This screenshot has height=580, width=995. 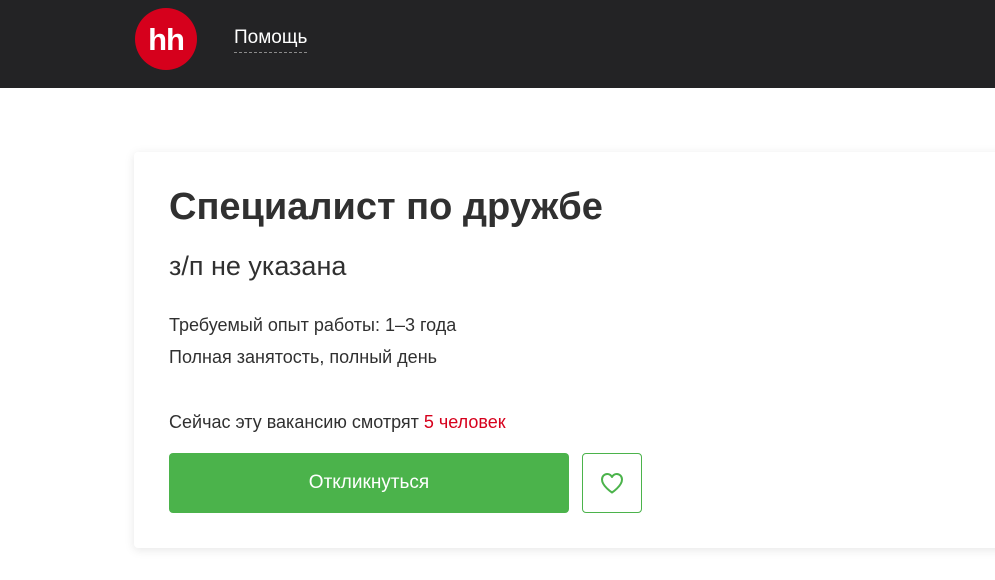 What do you see at coordinates (166, 39) in the screenshot?
I see `hh-logo: hh` at bounding box center [166, 39].